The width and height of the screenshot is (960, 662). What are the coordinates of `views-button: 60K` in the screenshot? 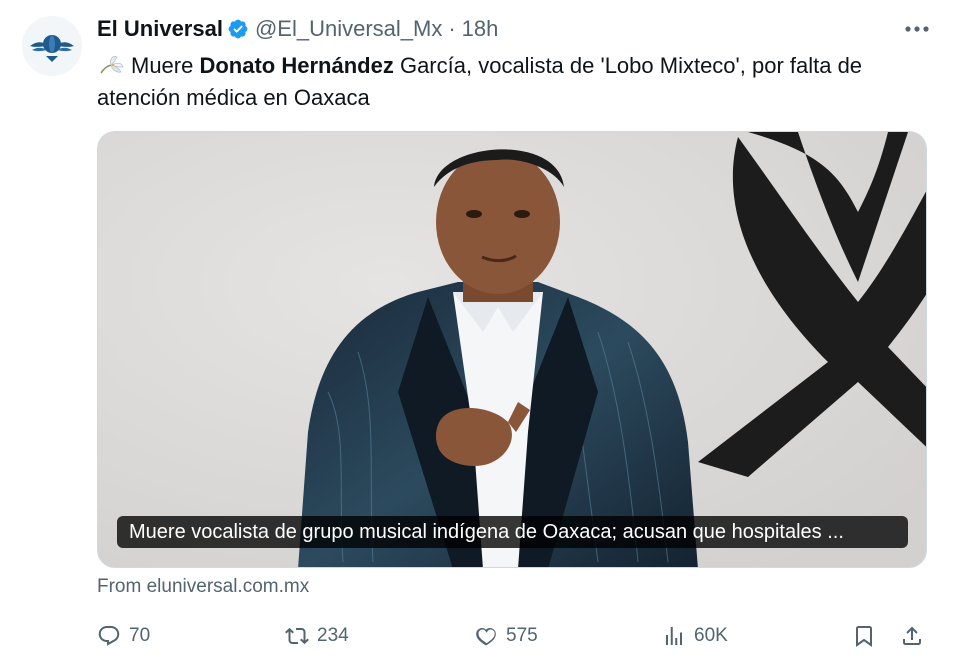 It's located at (695, 636).